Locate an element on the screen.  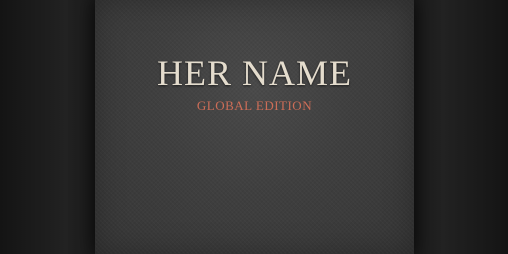
book-subtitle: GLOBAL EDITION is located at coordinates (254, 105).